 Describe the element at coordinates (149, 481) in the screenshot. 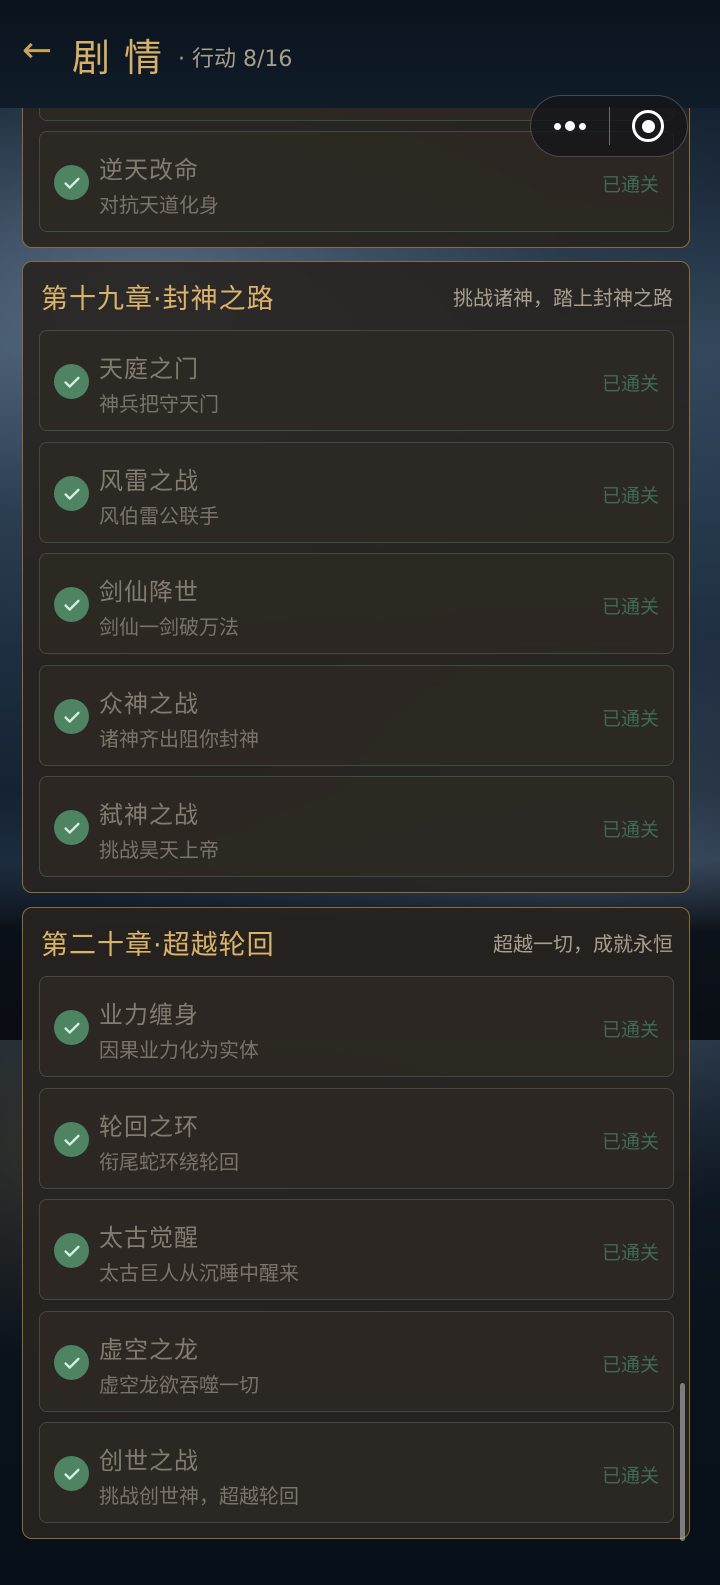

I see `level-name: 风雷之战` at that location.